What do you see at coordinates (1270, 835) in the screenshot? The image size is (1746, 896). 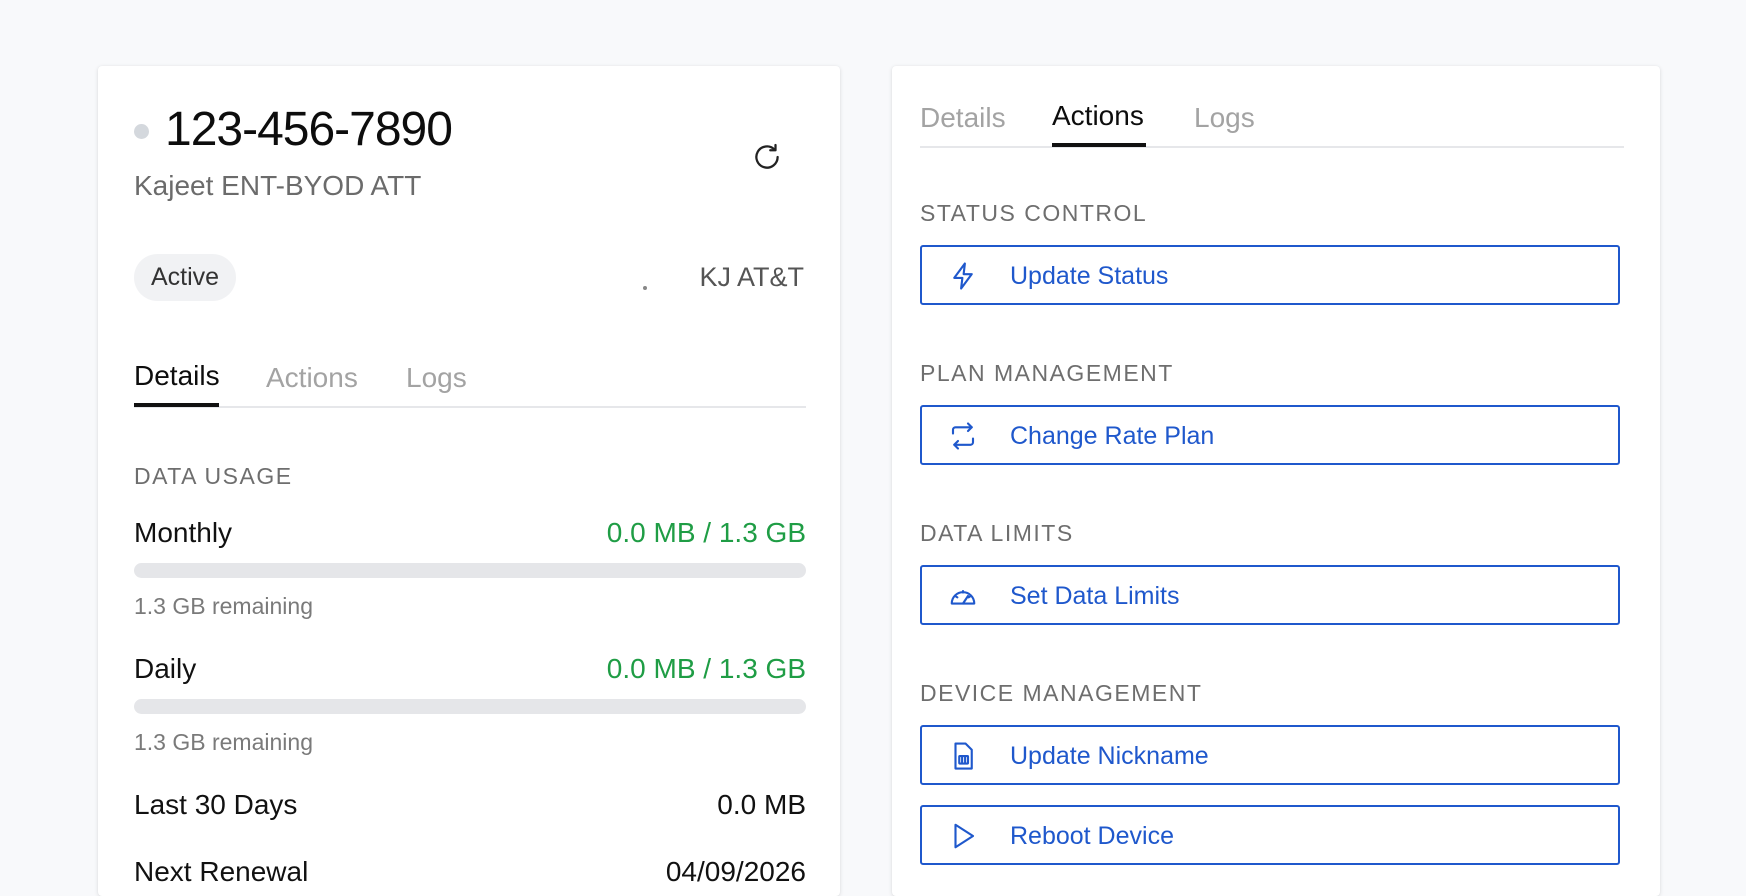 I see `reboot-device-button: Reboot Device` at bounding box center [1270, 835].